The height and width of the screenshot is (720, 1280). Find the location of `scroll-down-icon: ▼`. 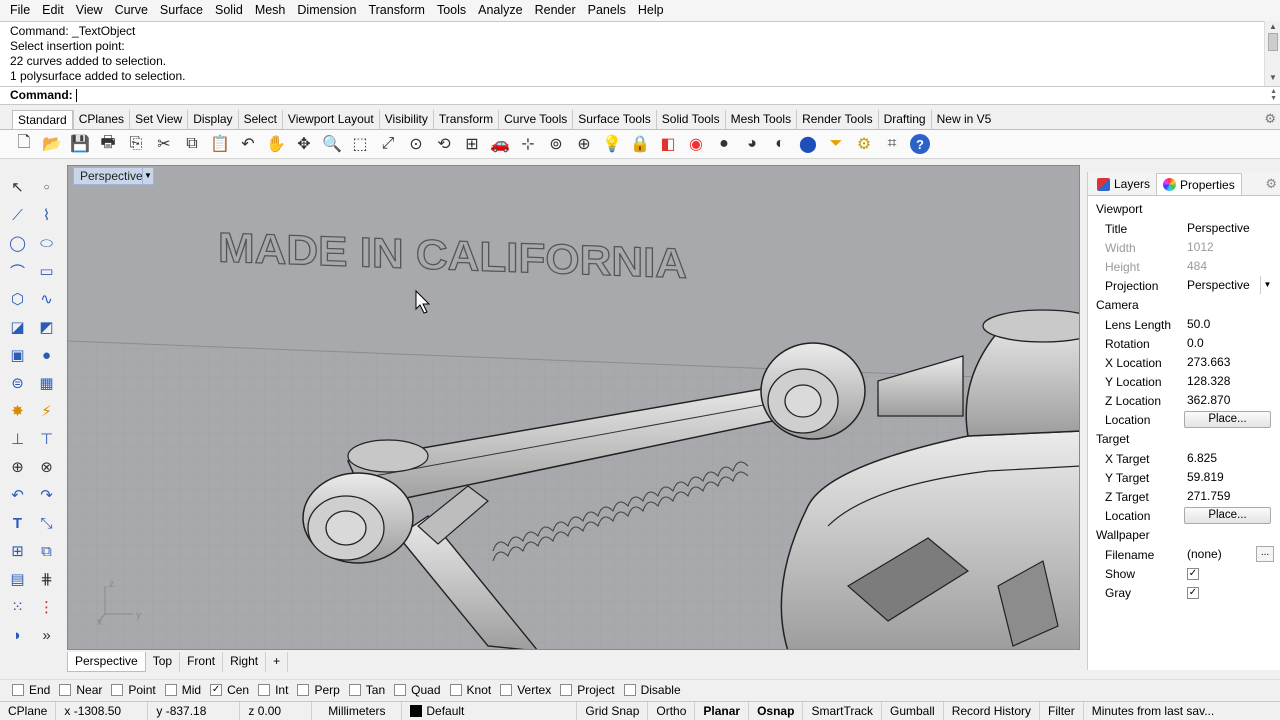

scroll-down-icon: ▼ is located at coordinates (1273, 77).